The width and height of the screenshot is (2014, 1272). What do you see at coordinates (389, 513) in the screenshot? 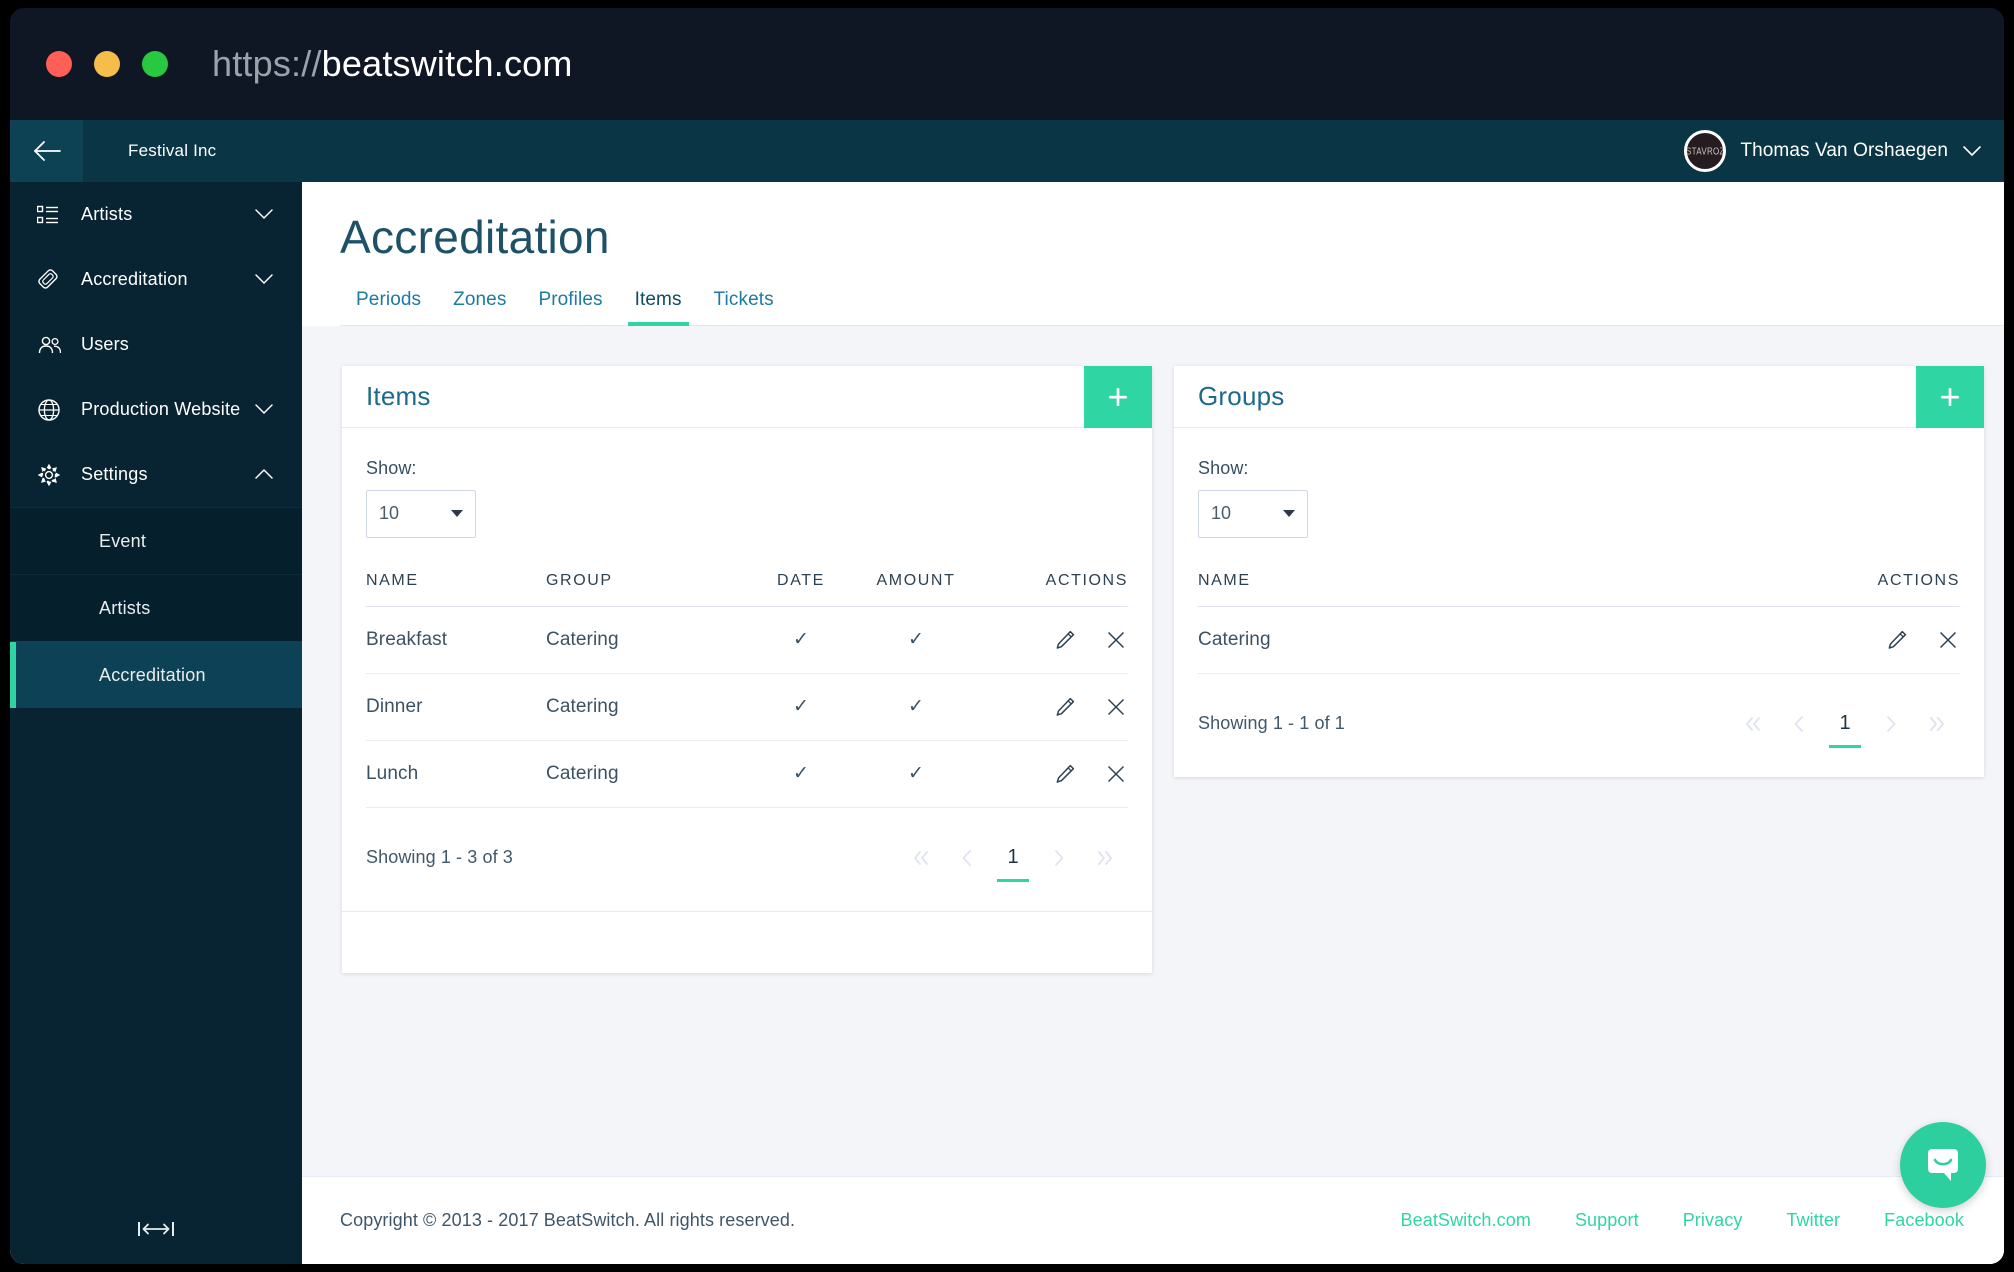
I see `items-page-size-value: 10` at bounding box center [389, 513].